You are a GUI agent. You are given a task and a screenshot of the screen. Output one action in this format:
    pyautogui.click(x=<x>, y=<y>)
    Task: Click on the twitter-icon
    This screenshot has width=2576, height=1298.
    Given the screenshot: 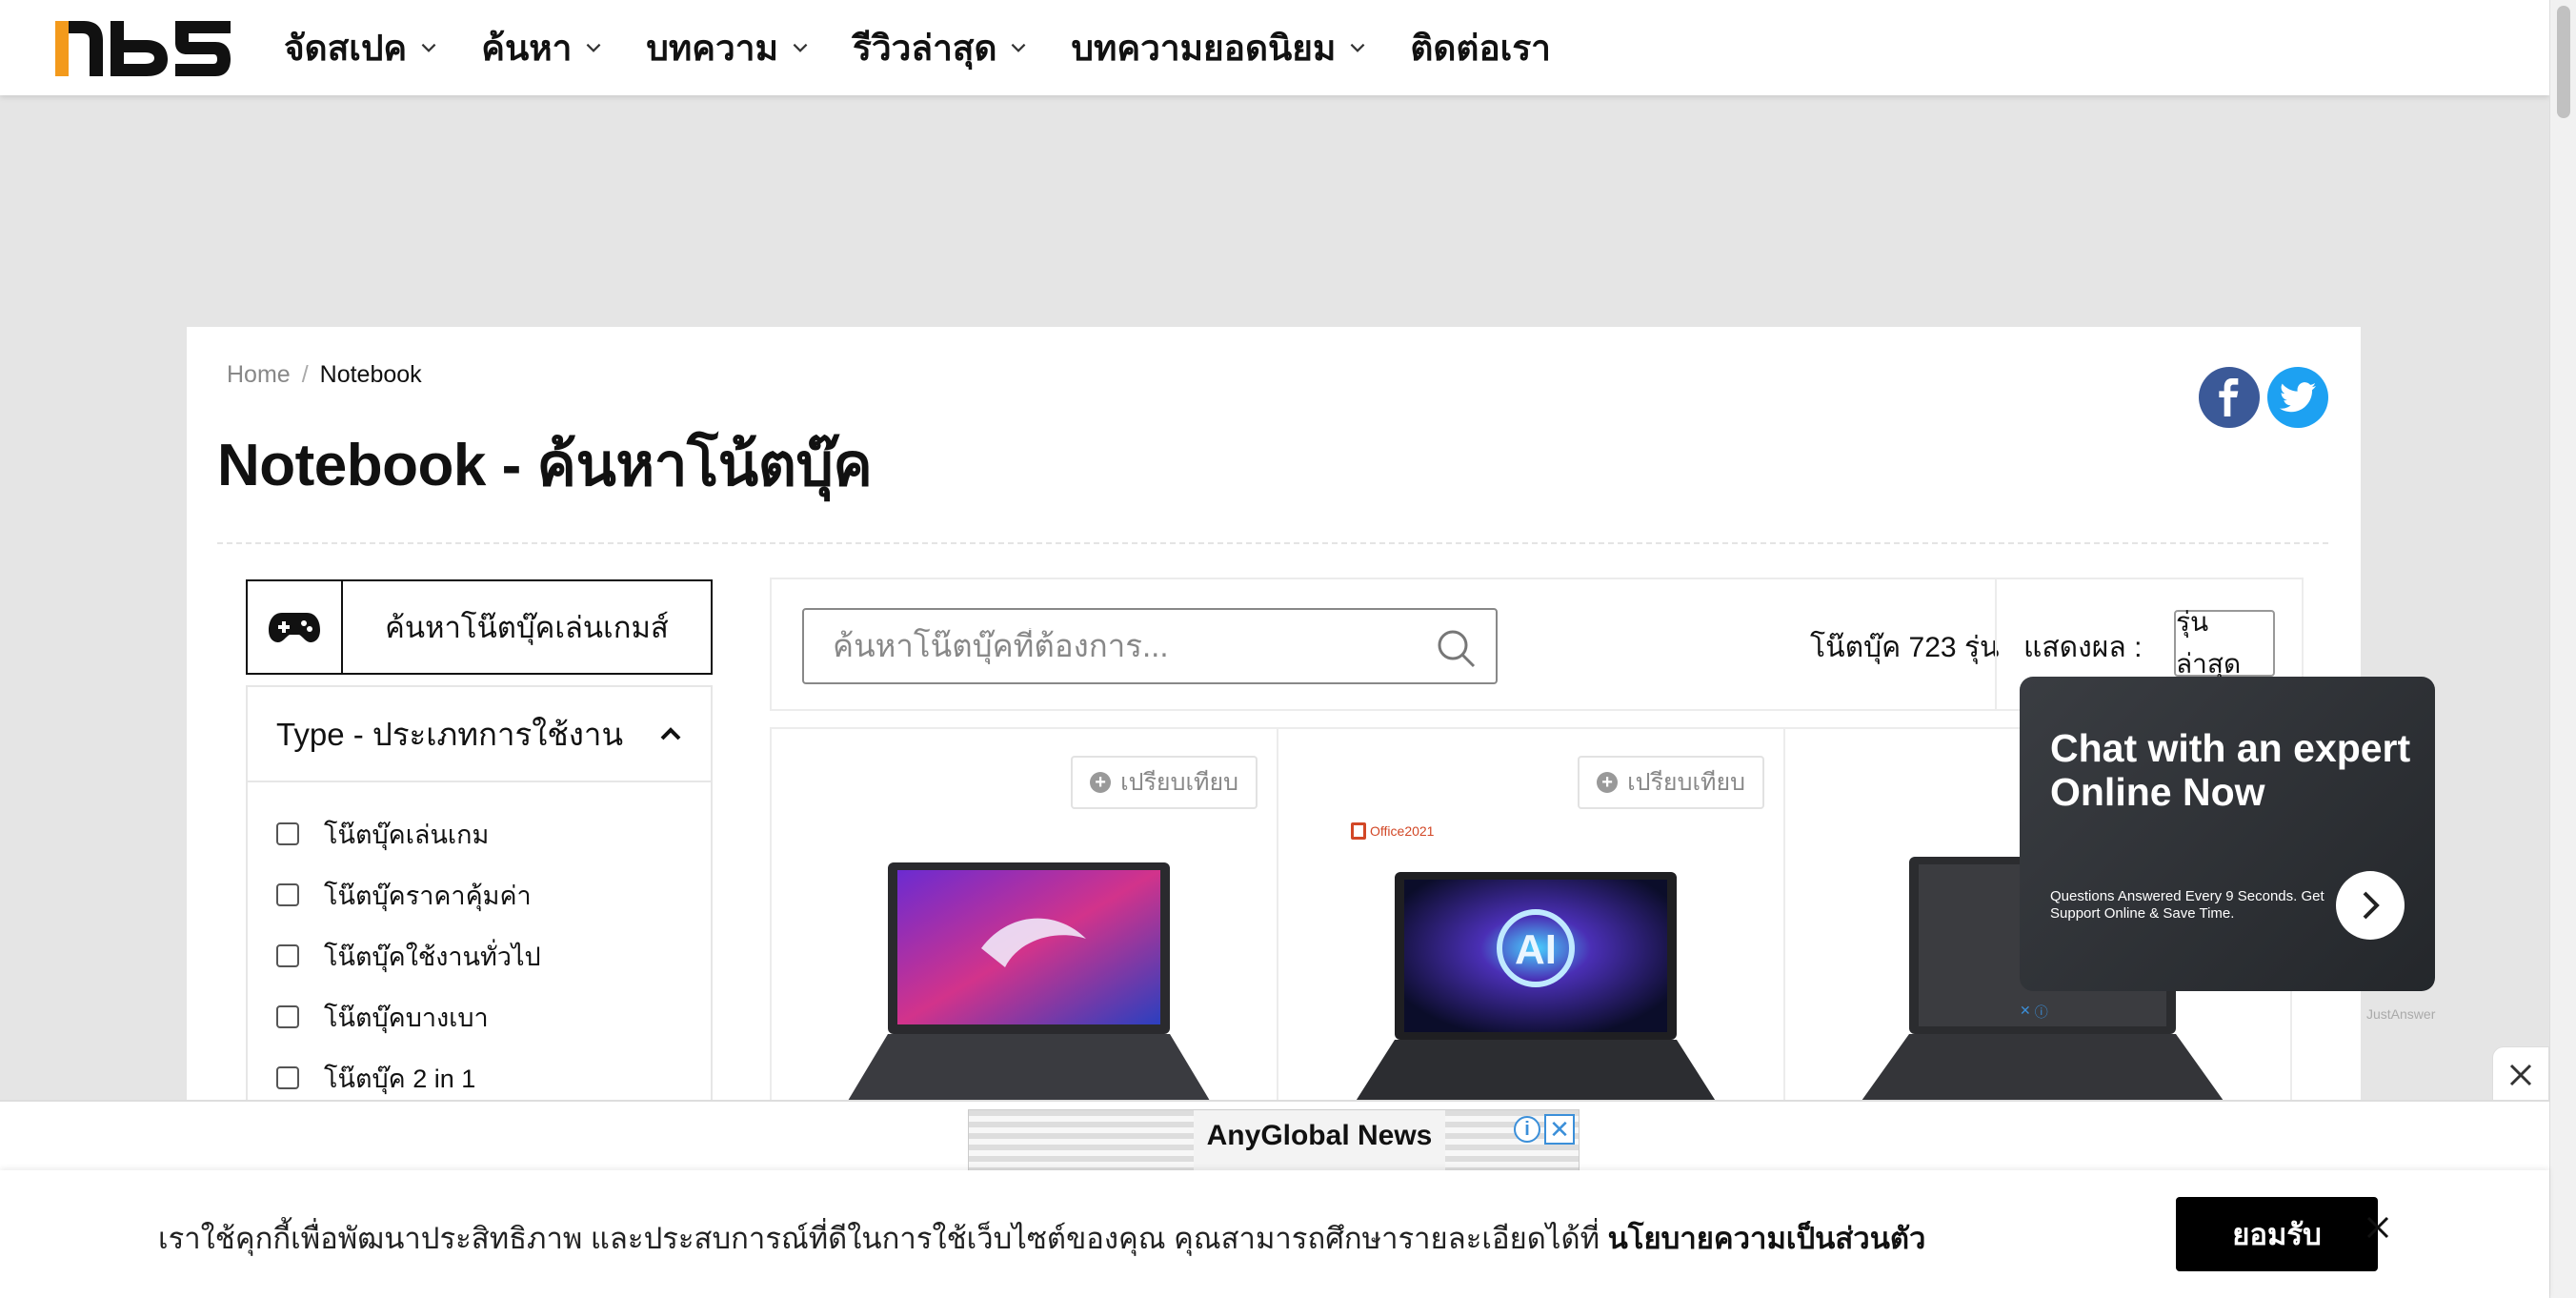 What is the action you would take?
    pyautogui.click(x=2298, y=397)
    